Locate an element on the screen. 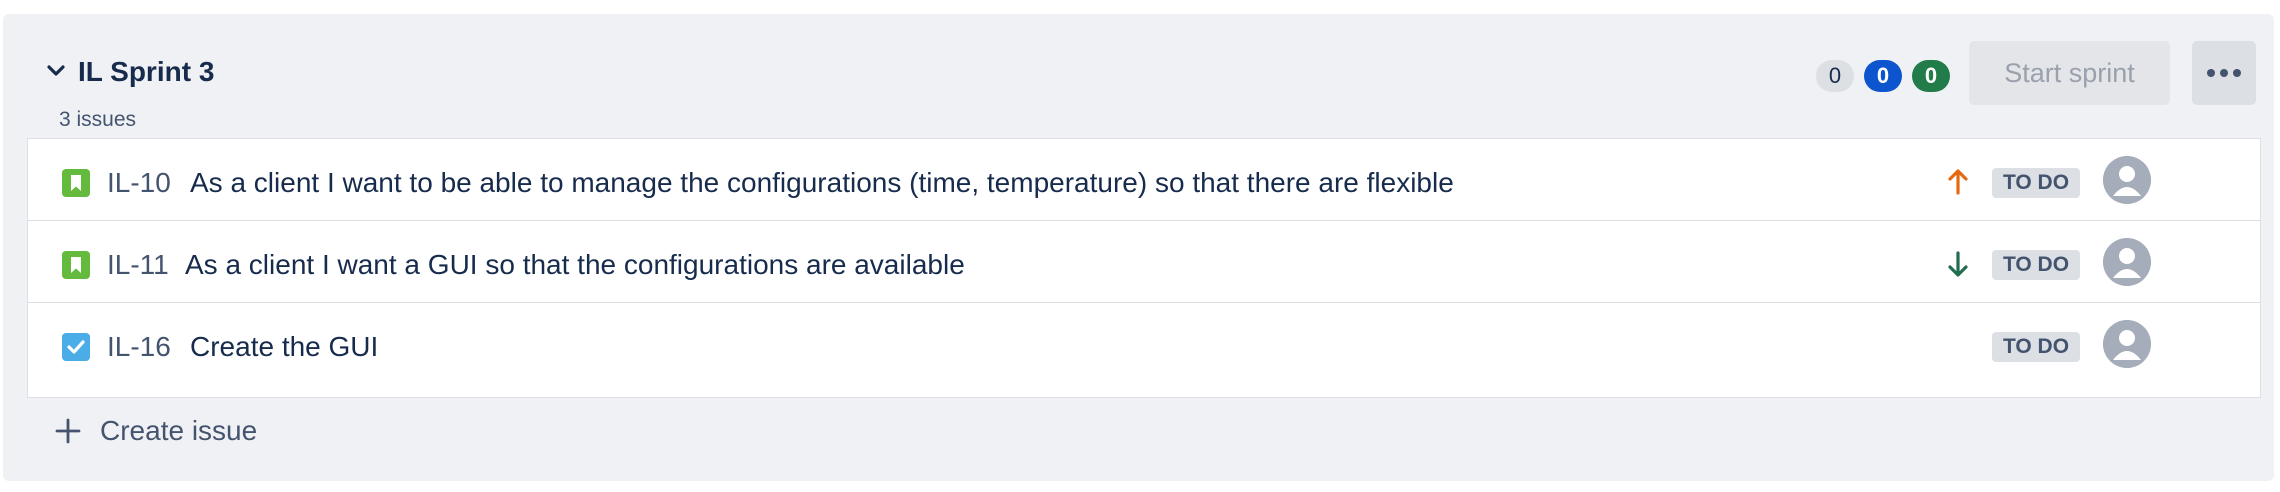 The image size is (2280, 492). issue-key: IL-11 is located at coordinates (138, 265).